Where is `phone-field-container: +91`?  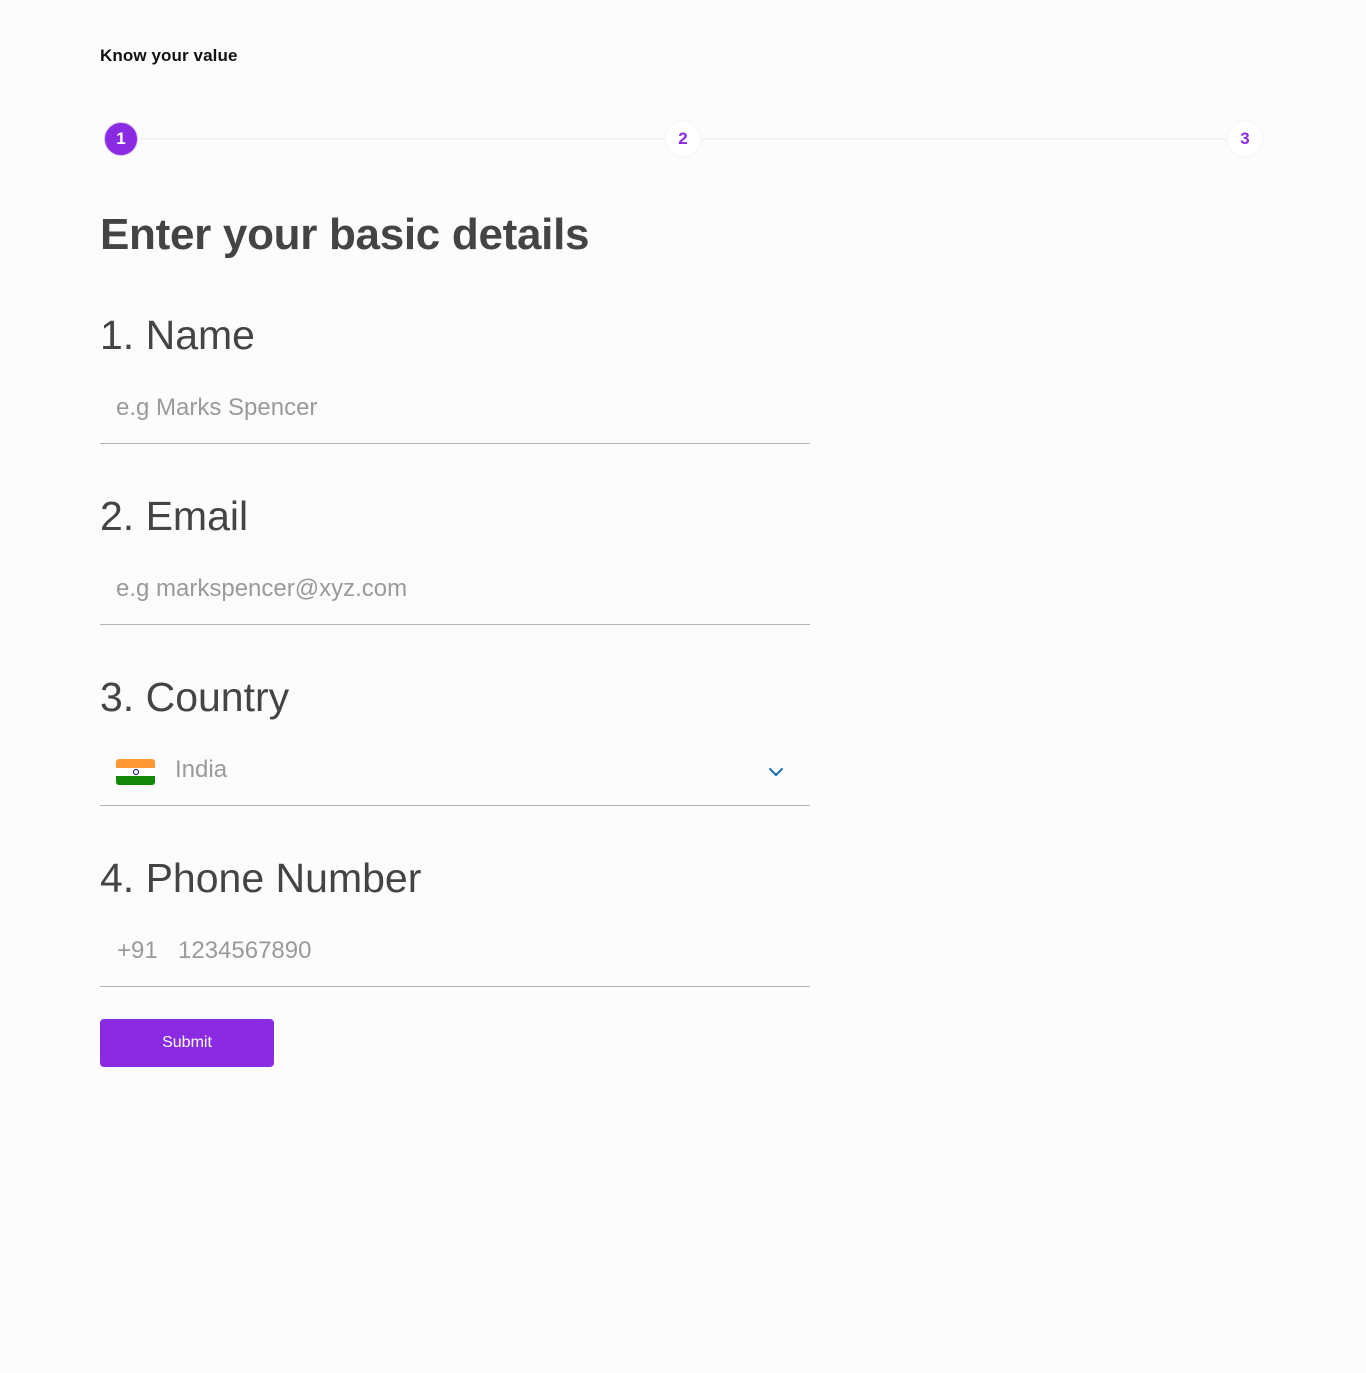
phone-field-container: +91 is located at coordinates (455, 954).